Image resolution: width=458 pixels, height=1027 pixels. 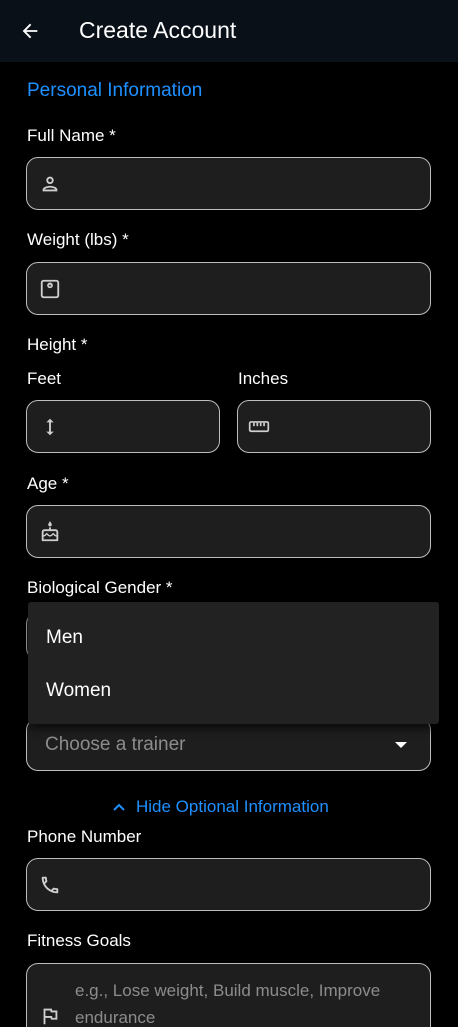 I want to click on flag-icon, so click(x=50, y=1016).